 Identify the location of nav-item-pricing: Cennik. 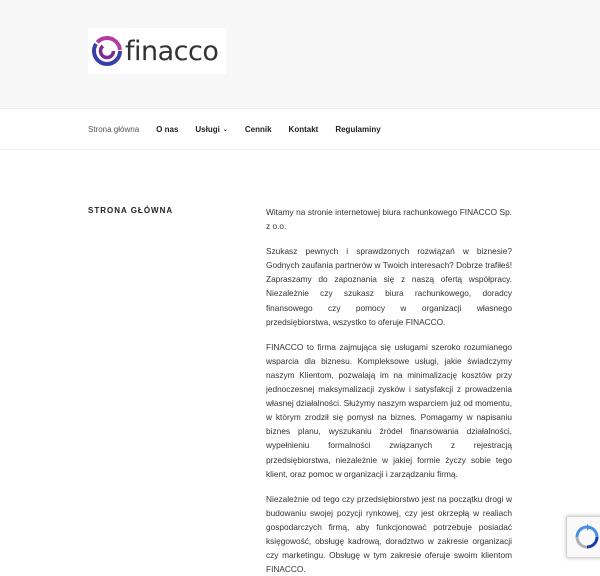
(258, 129).